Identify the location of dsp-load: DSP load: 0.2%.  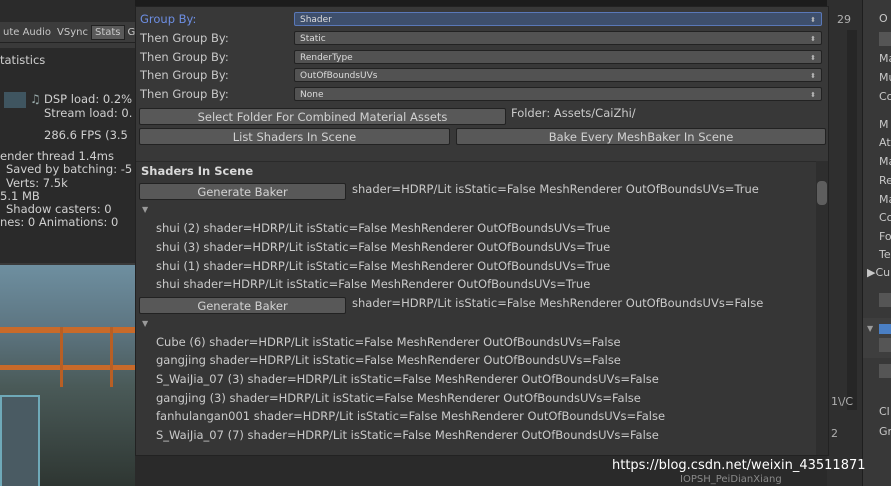
(88, 99).